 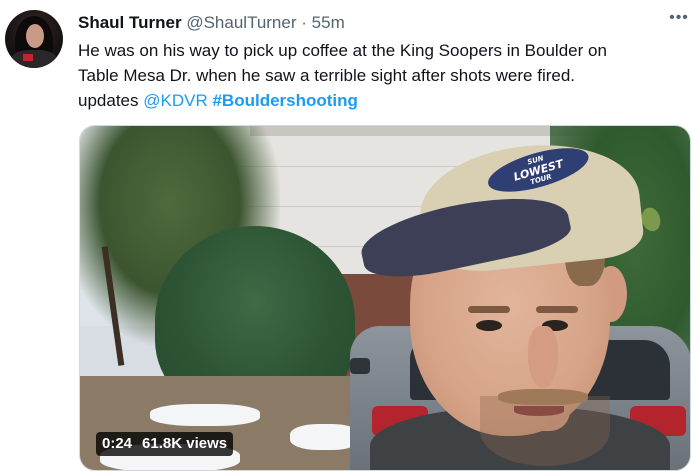 I want to click on avatar-station-logo, so click(x=28, y=57).